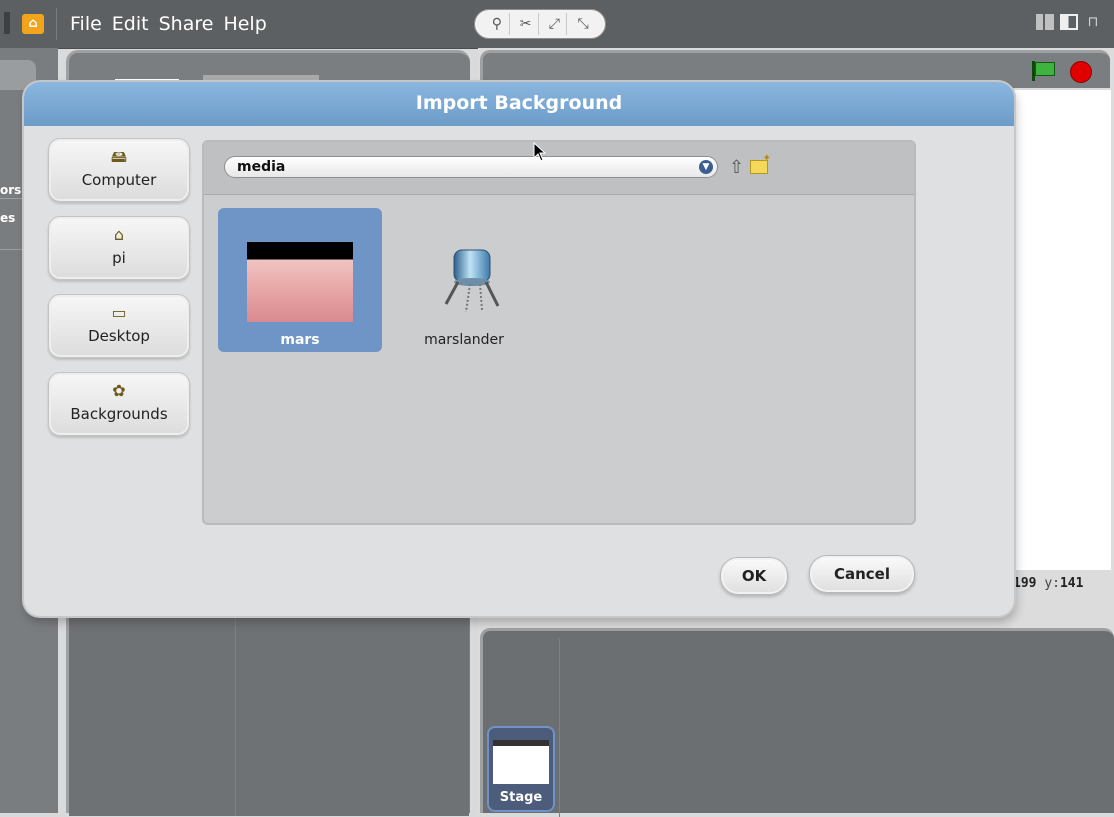  Describe the element at coordinates (119, 404) in the screenshot. I see `place-backgrounds: ✿ Backgrounds` at that location.